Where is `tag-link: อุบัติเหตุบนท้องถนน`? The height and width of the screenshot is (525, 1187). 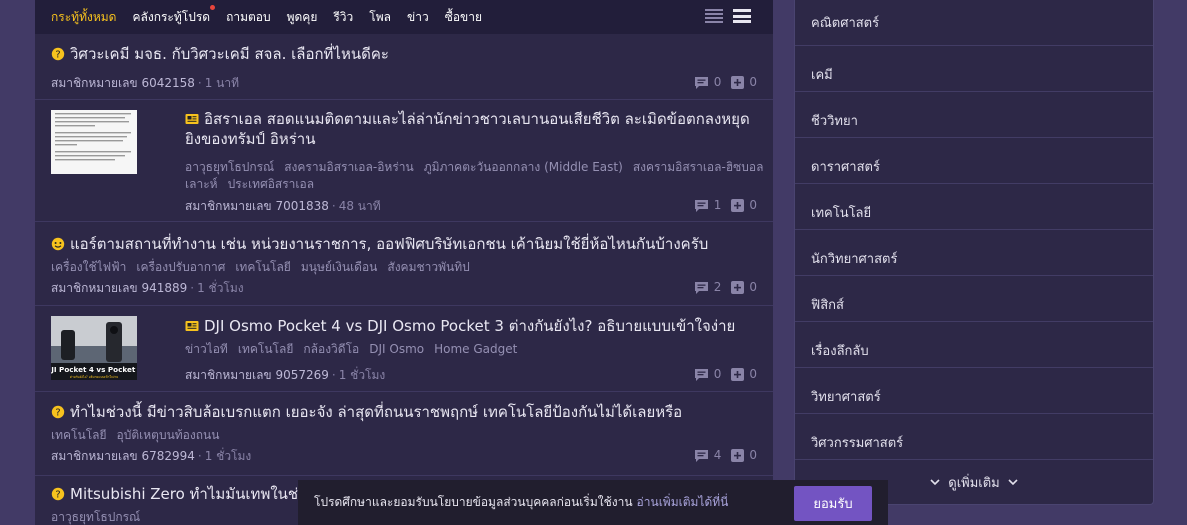
tag-link: อุบัติเหตุบนท้องถนน is located at coordinates (168, 435).